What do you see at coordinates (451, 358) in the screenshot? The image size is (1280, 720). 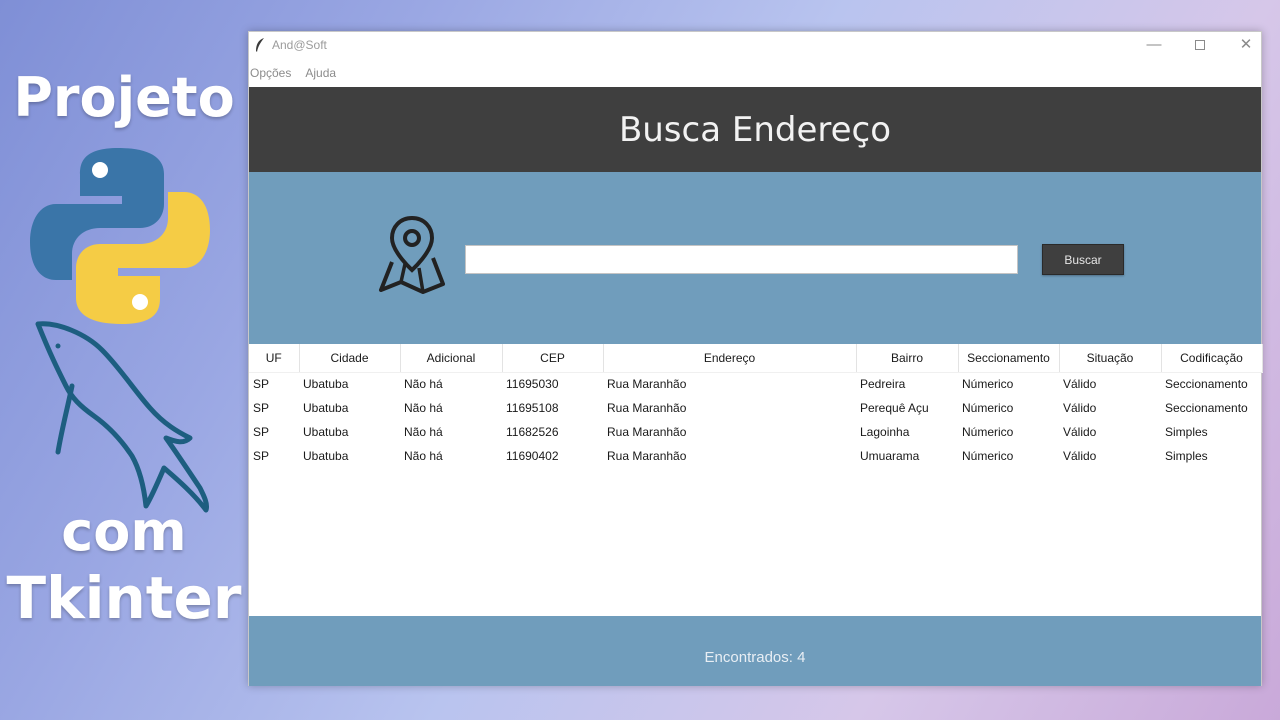 I see `column-header-adicional: Adicional` at bounding box center [451, 358].